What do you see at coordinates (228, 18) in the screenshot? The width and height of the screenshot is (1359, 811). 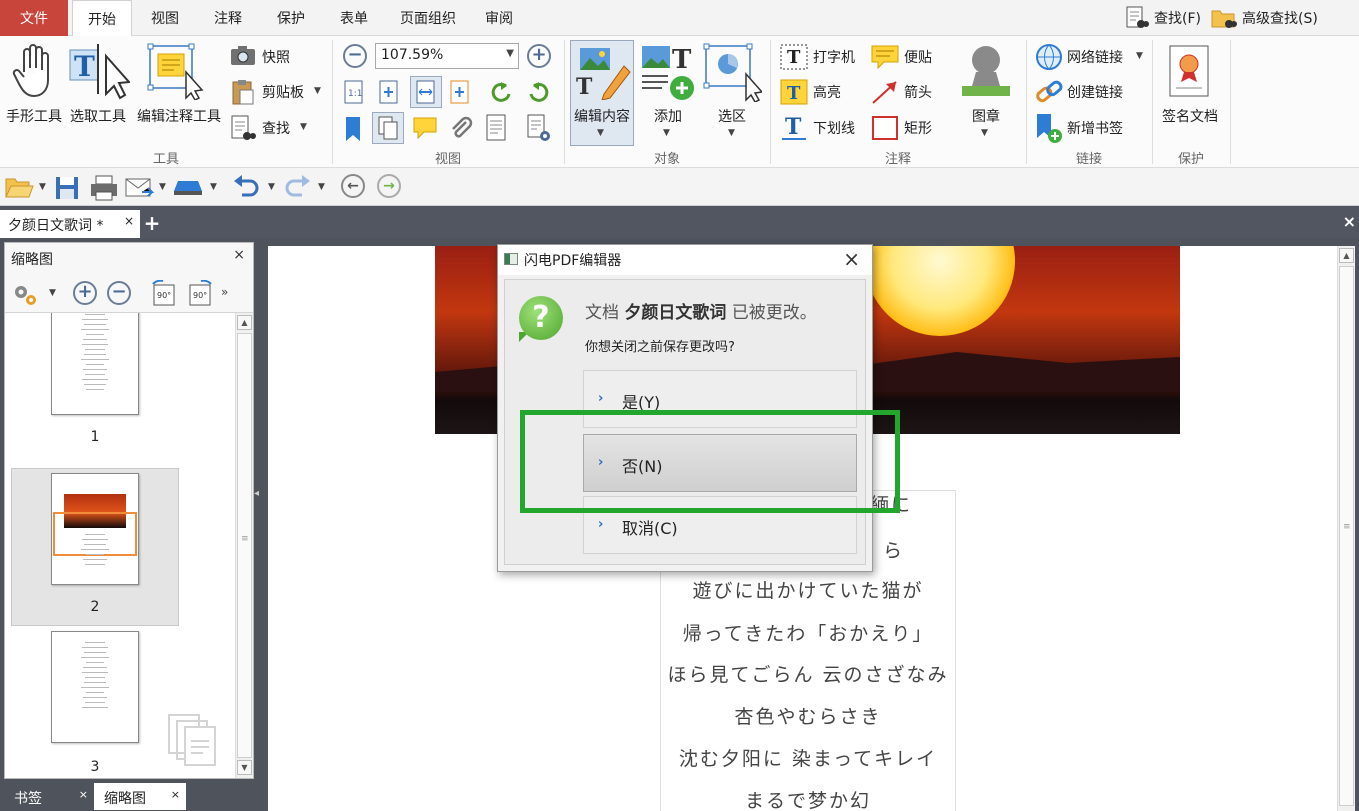 I see `tab-annotate: 注释` at bounding box center [228, 18].